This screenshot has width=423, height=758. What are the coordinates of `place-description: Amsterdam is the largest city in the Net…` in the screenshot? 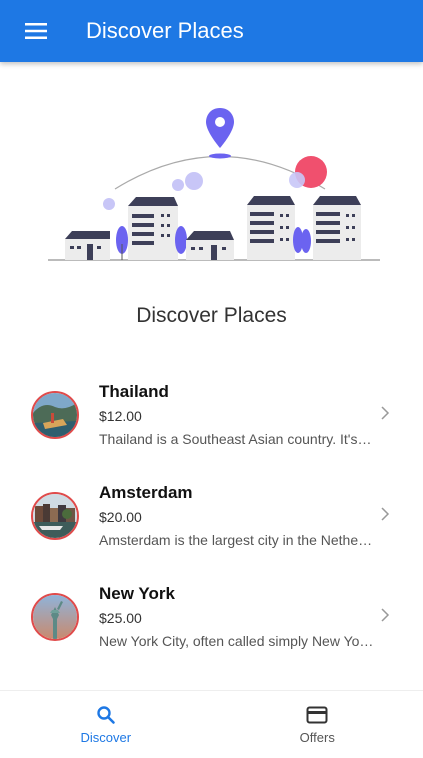 It's located at (237, 540).